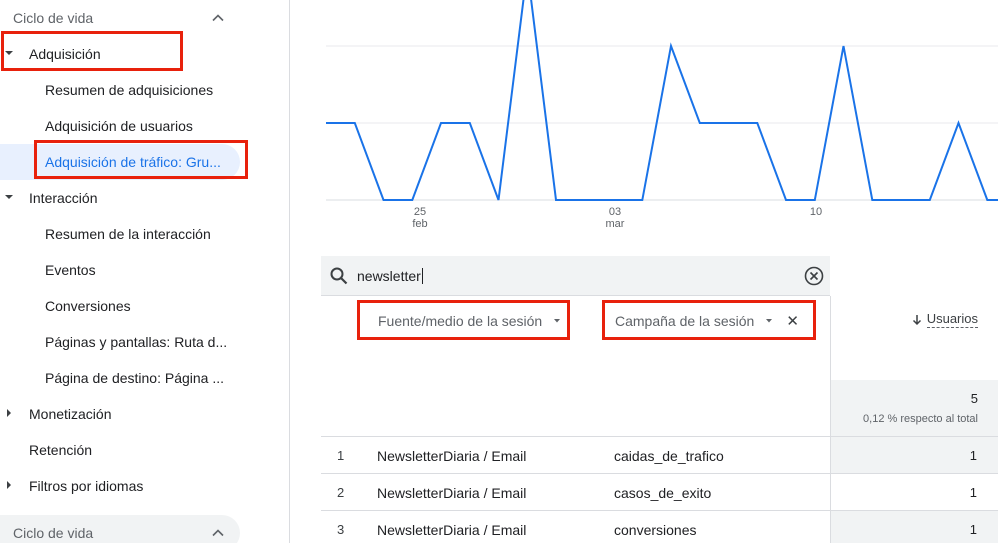  I want to click on x-tick-month: mar, so click(615, 224).